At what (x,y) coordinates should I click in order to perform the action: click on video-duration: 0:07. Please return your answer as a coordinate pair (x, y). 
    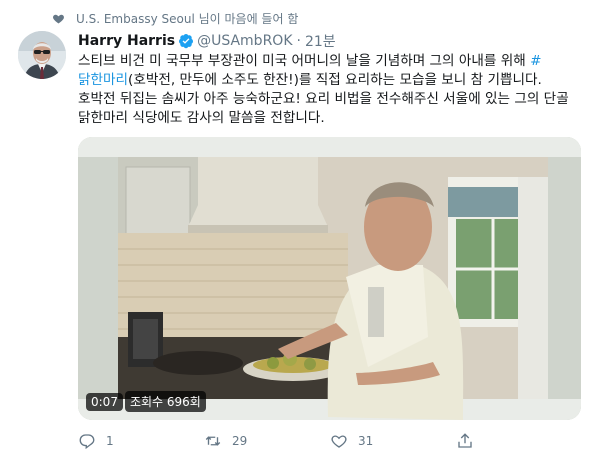
    Looking at the image, I should click on (104, 401).